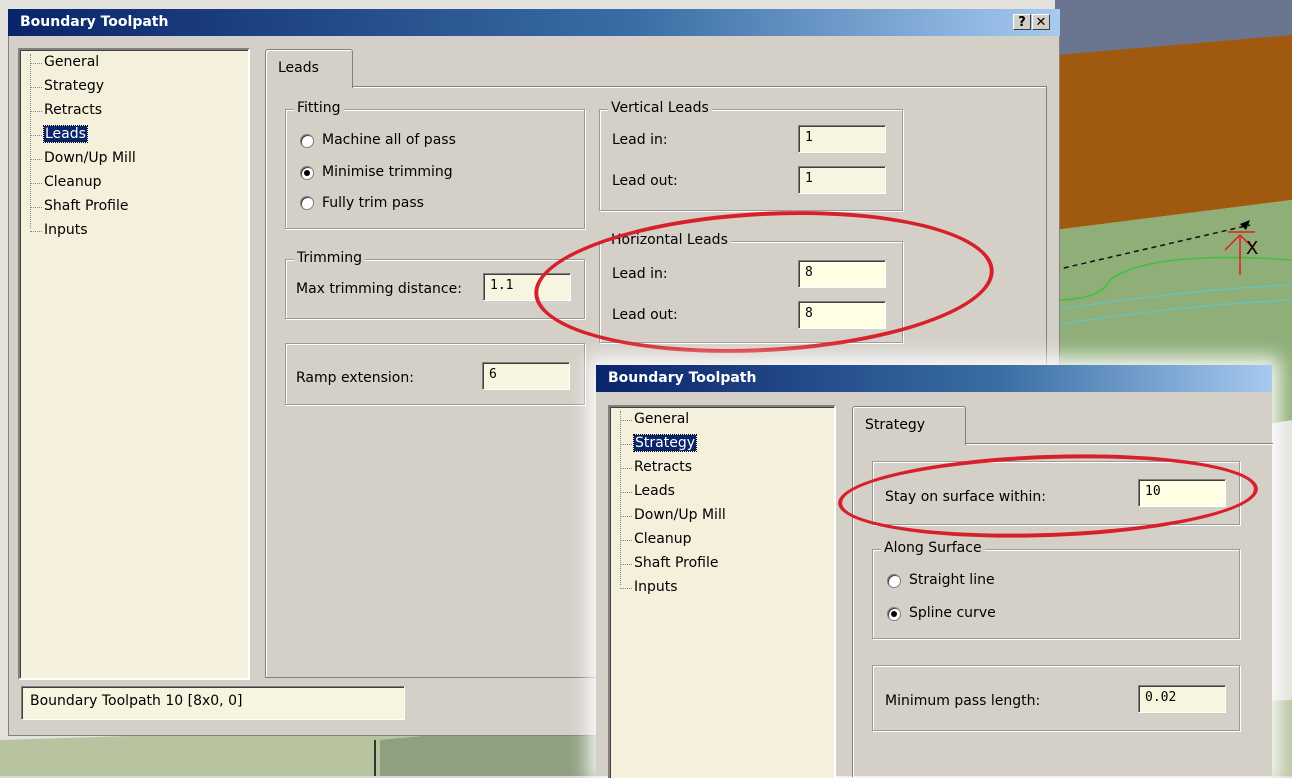  What do you see at coordinates (389, 140) in the screenshot?
I see `machine-all-label: Machine all of pass` at bounding box center [389, 140].